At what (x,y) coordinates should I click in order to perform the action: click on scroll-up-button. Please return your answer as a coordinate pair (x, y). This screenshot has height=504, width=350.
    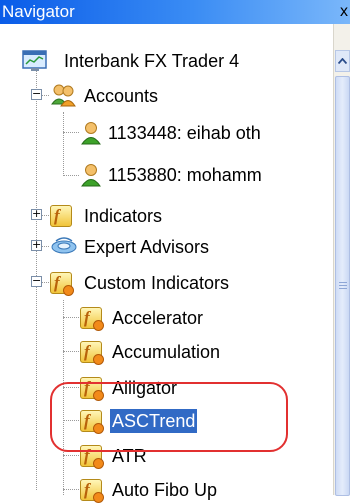
    Looking at the image, I should click on (342, 61).